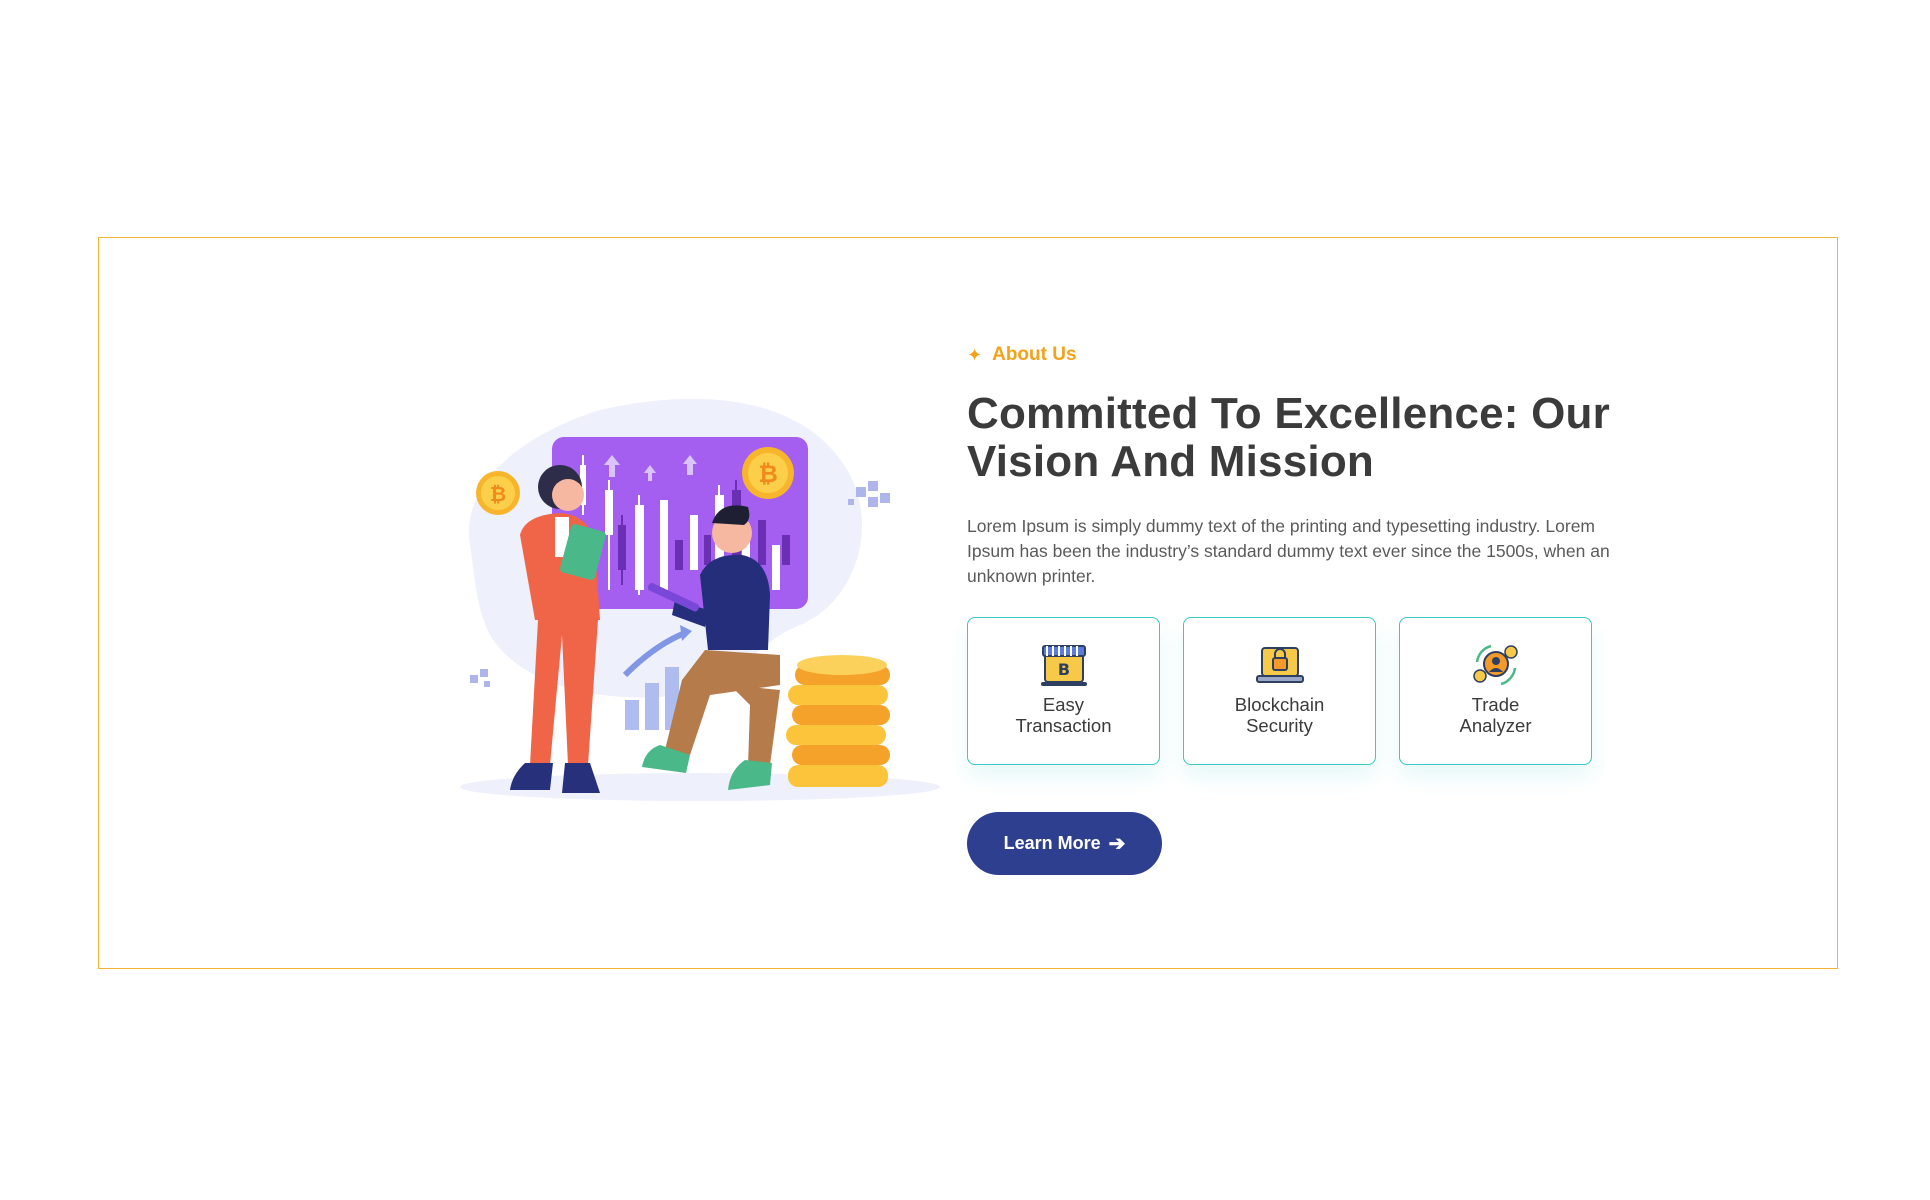 This screenshot has height=1200, width=1930. What do you see at coordinates (1495, 665) in the screenshot?
I see `exchange-coins-icon` at bounding box center [1495, 665].